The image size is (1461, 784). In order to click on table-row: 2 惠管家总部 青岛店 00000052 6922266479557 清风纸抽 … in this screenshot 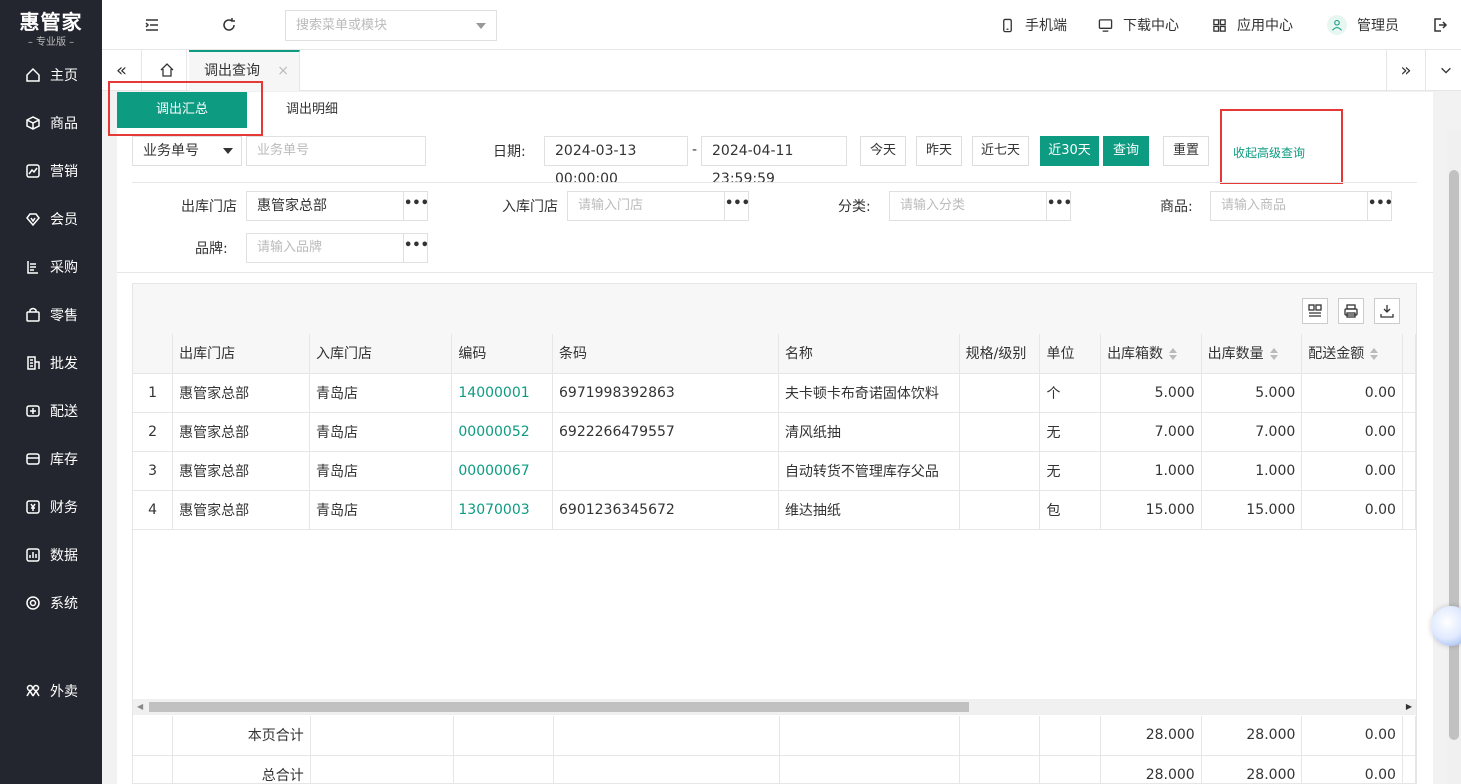, I will do `click(774, 432)`.